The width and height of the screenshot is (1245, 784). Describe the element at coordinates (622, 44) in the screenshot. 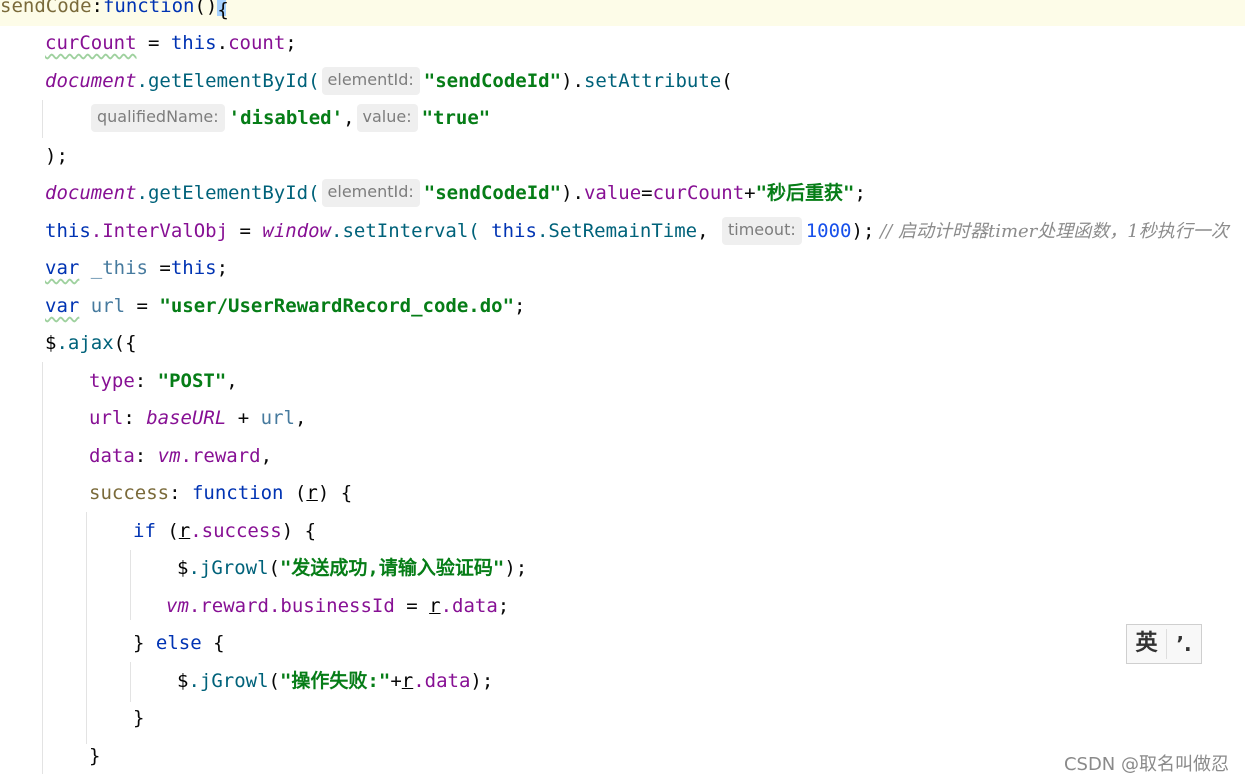

I see `code-line-2: curCount = this.count;` at that location.